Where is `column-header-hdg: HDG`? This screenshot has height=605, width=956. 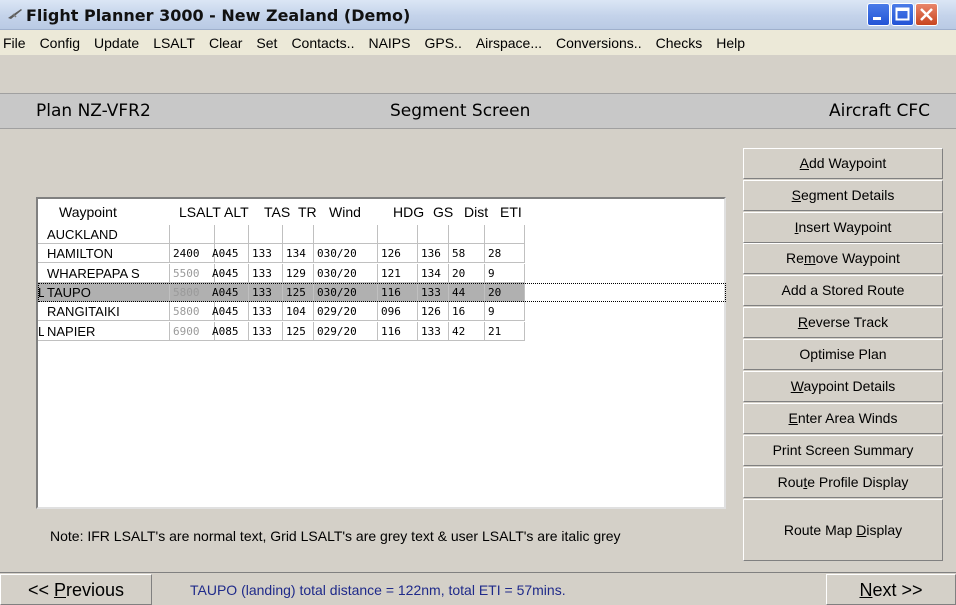 column-header-hdg: HDG is located at coordinates (410, 212).